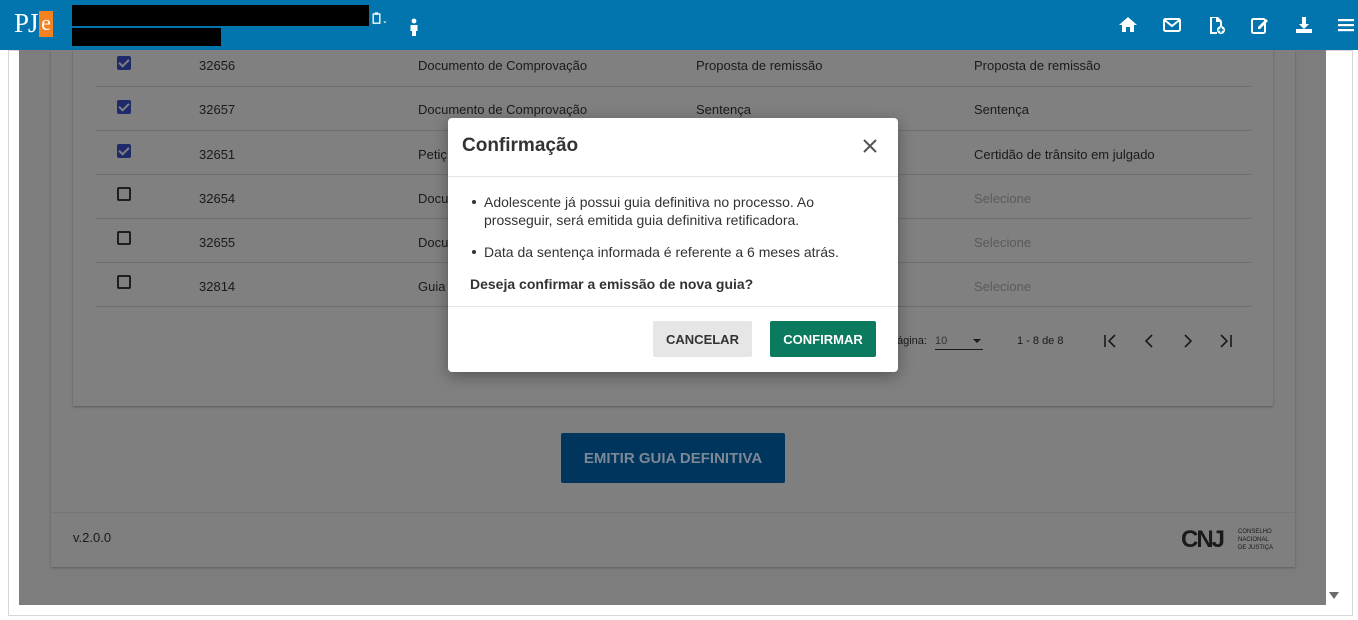  Describe the element at coordinates (1001, 109) in the screenshot. I see `doc-classification-select: Sentença` at that location.